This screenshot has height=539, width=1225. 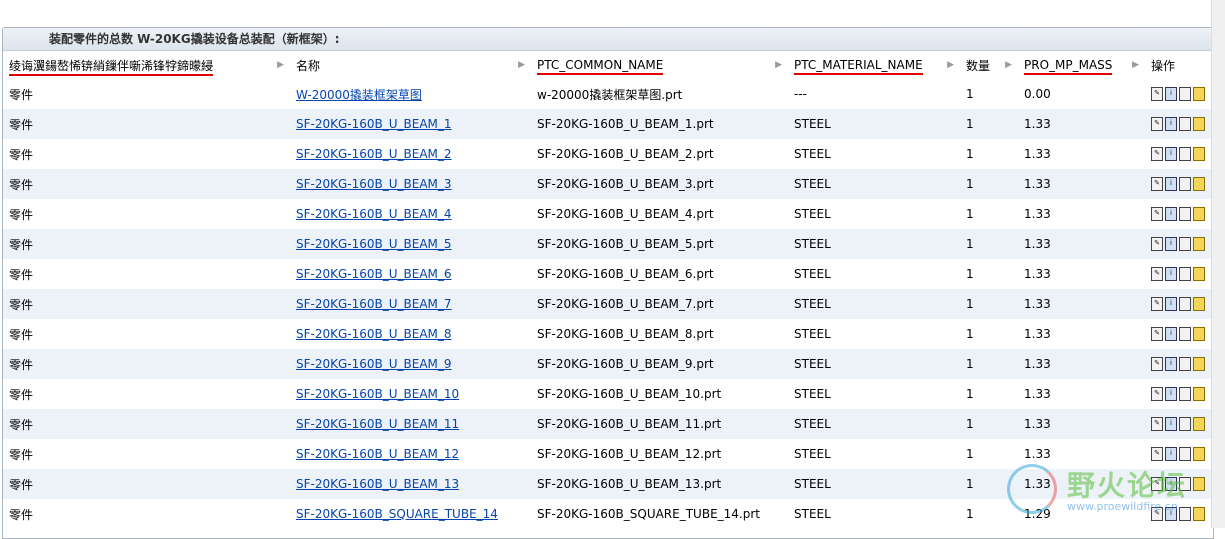 What do you see at coordinates (970, 244) in the screenshot?
I see `cell-quantity-text: 1` at bounding box center [970, 244].